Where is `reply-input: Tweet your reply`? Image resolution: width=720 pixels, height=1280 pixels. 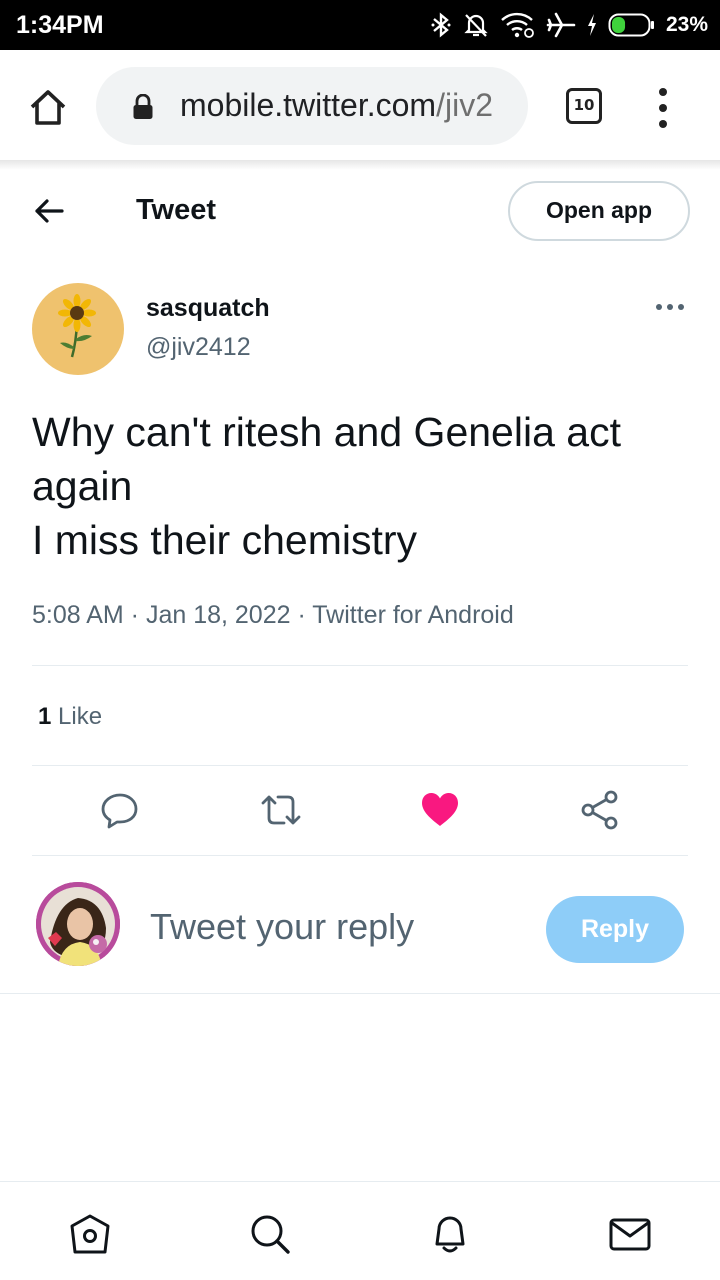 reply-input: Tweet your reply is located at coordinates (282, 927).